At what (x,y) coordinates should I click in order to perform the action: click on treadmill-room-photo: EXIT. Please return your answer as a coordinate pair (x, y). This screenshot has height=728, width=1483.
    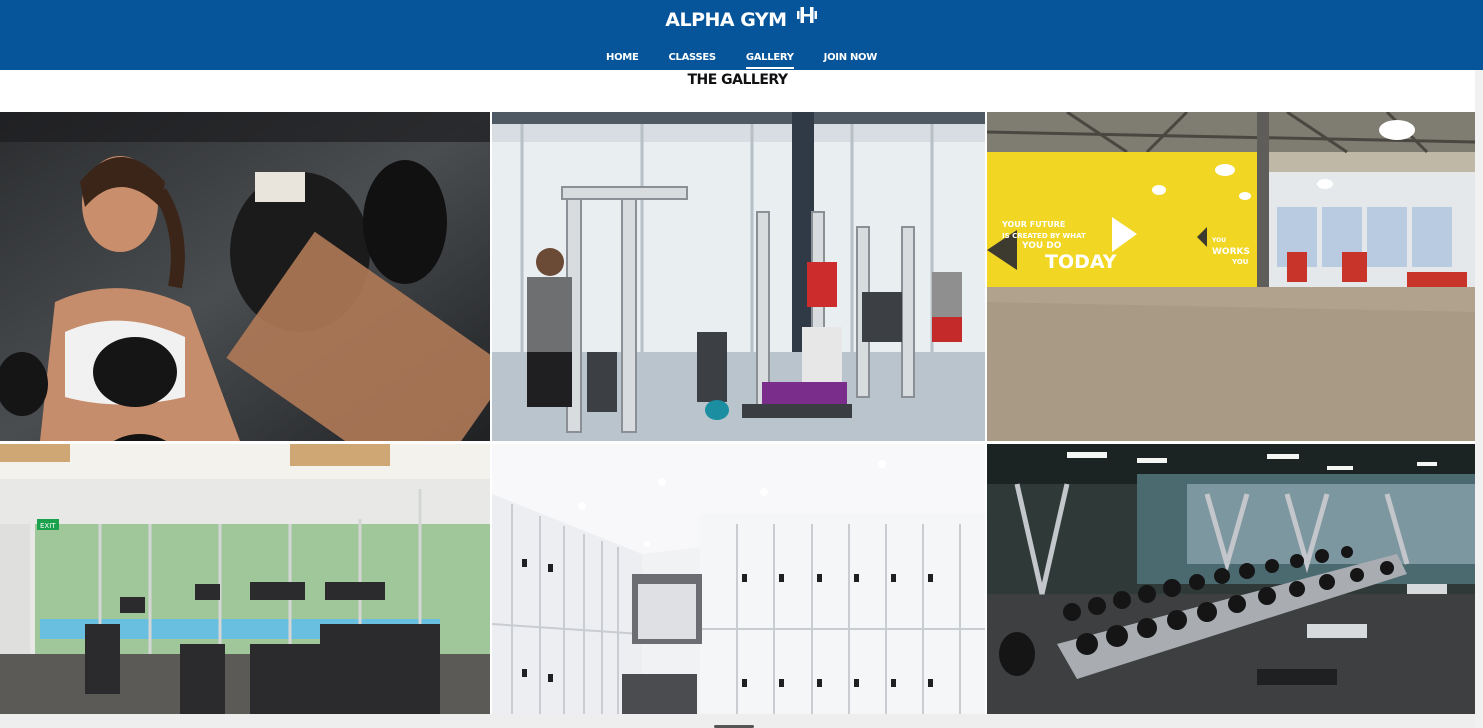
    Looking at the image, I should click on (245, 579).